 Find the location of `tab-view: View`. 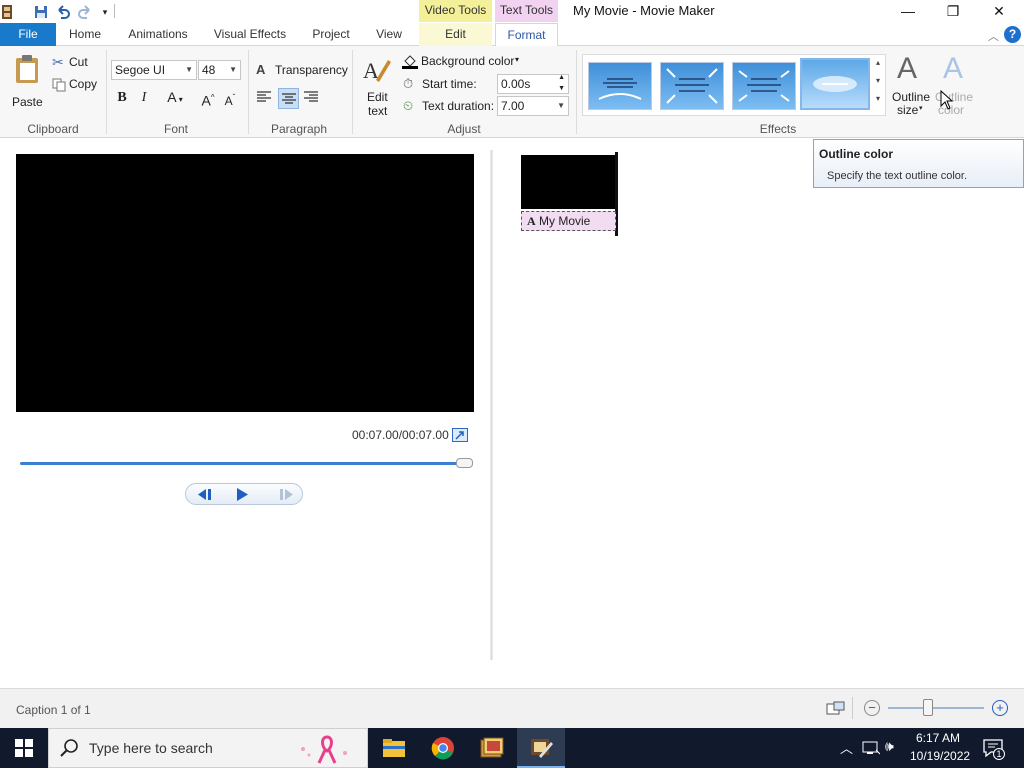

tab-view: View is located at coordinates (389, 34).